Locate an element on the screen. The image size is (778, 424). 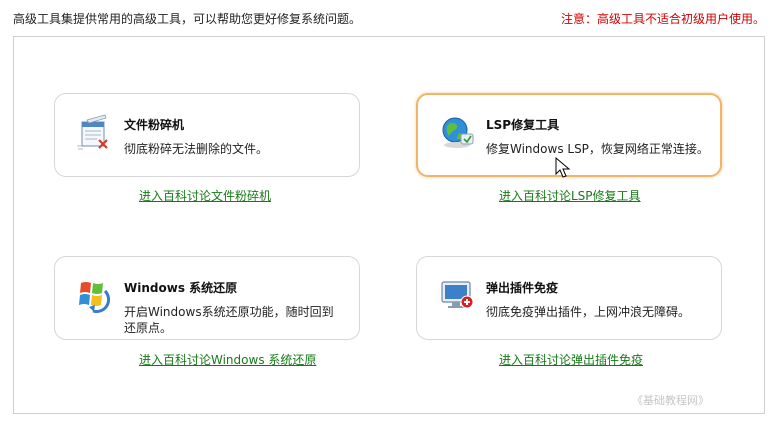
warning-text: 注意：高级工具不适合初级用户使用。 is located at coordinates (662, 19).